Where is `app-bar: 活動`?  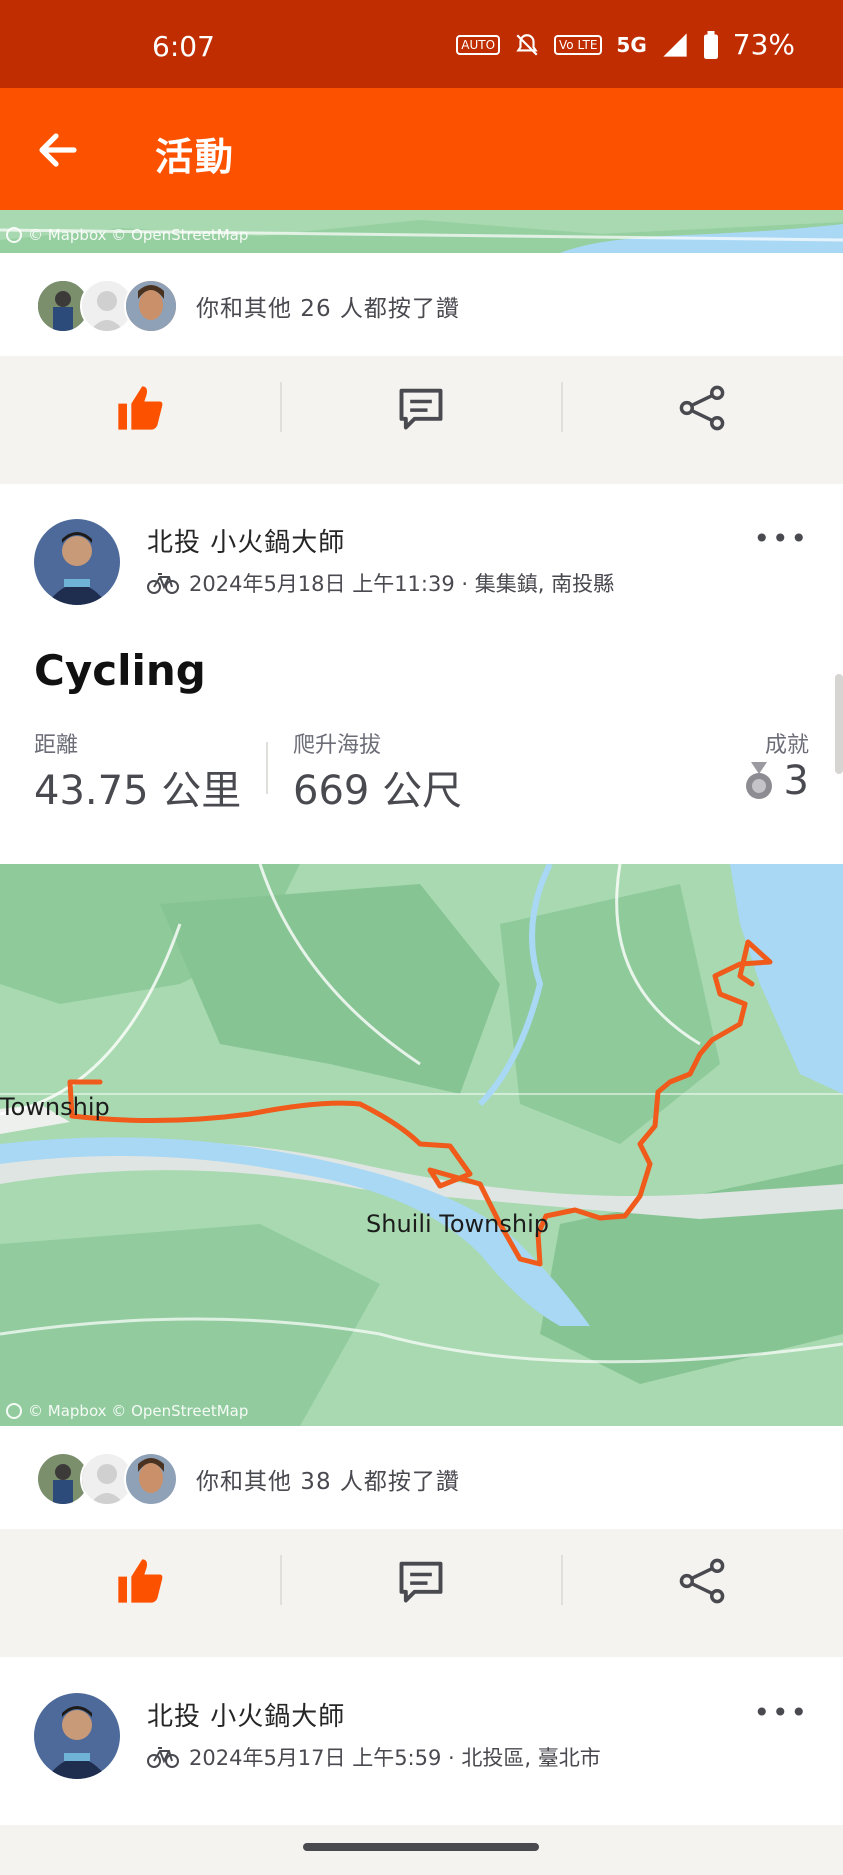
app-bar: 活動 is located at coordinates (421, 149).